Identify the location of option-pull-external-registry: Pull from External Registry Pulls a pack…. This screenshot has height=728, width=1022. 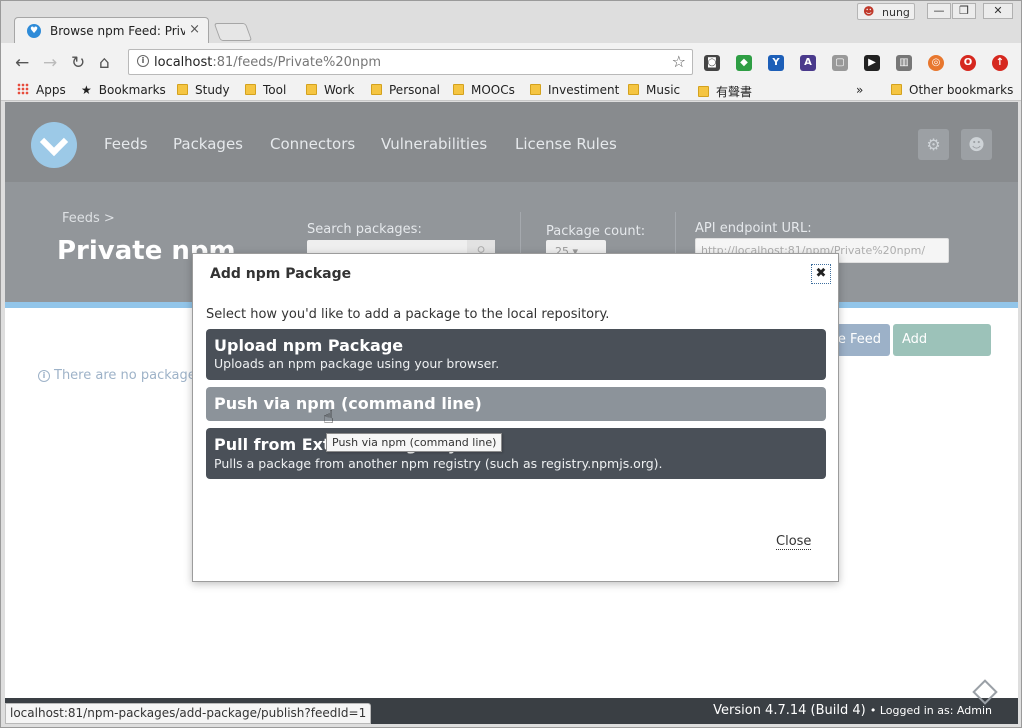
(516, 453).